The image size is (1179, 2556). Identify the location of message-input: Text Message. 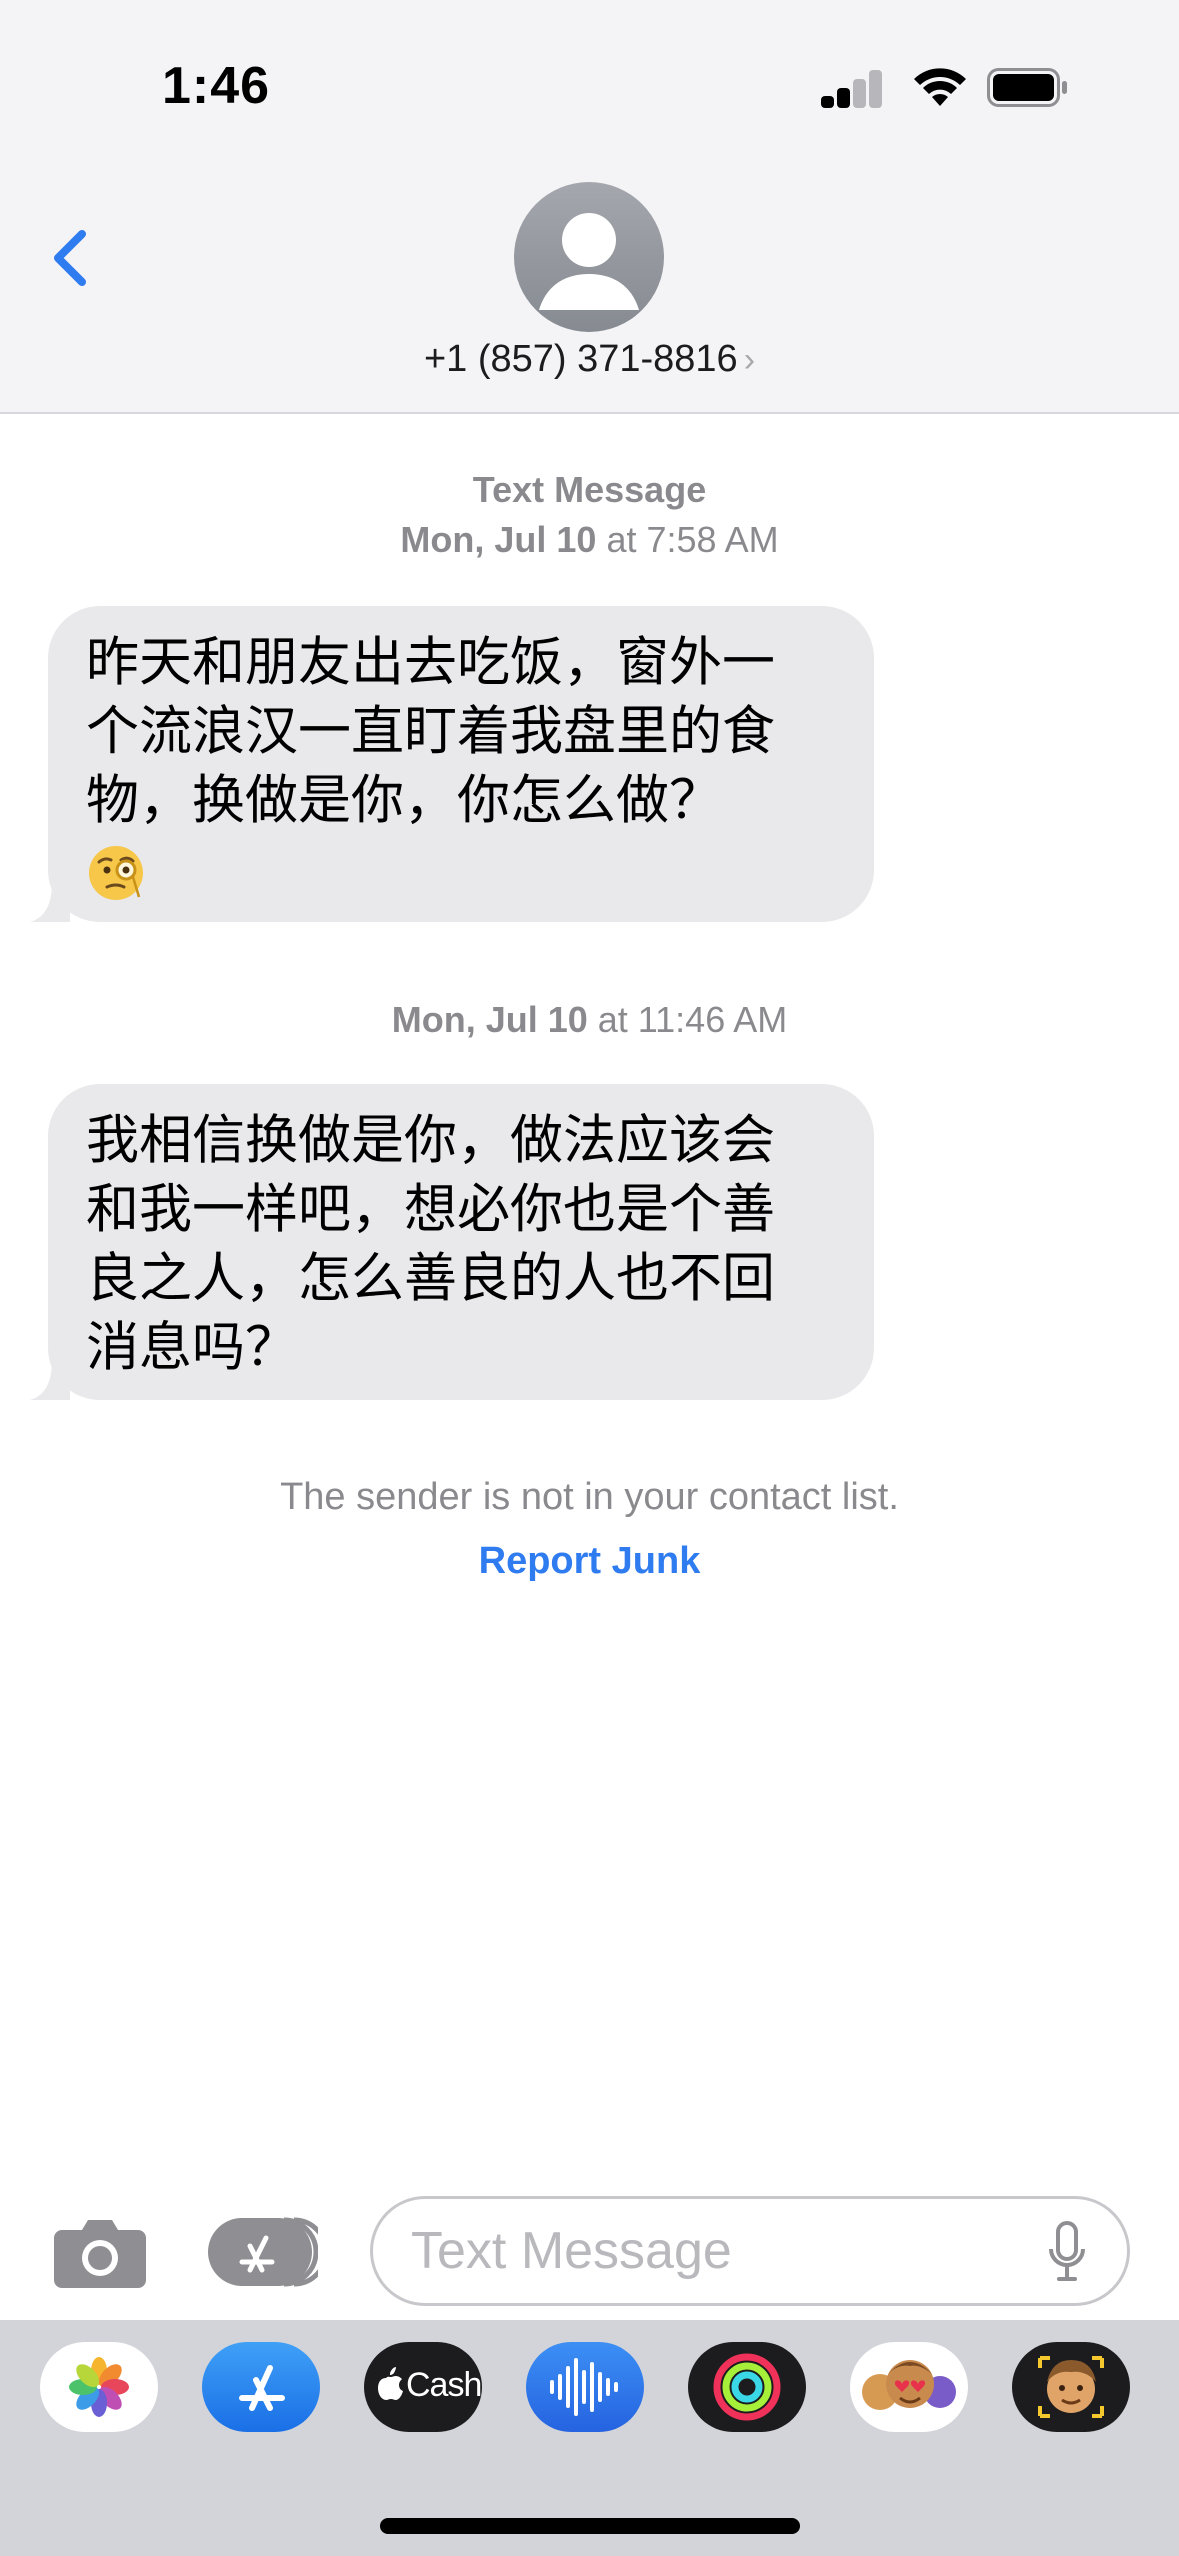
(750, 2251).